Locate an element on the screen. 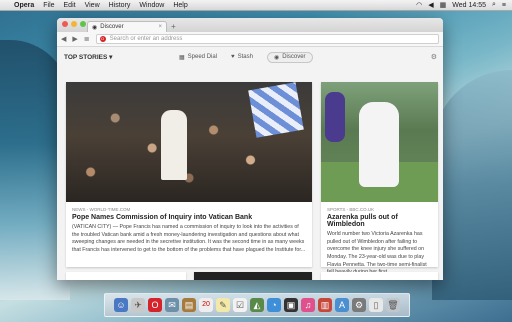  speed-dial-button: ▦ Speed Dial is located at coordinates (198, 57).